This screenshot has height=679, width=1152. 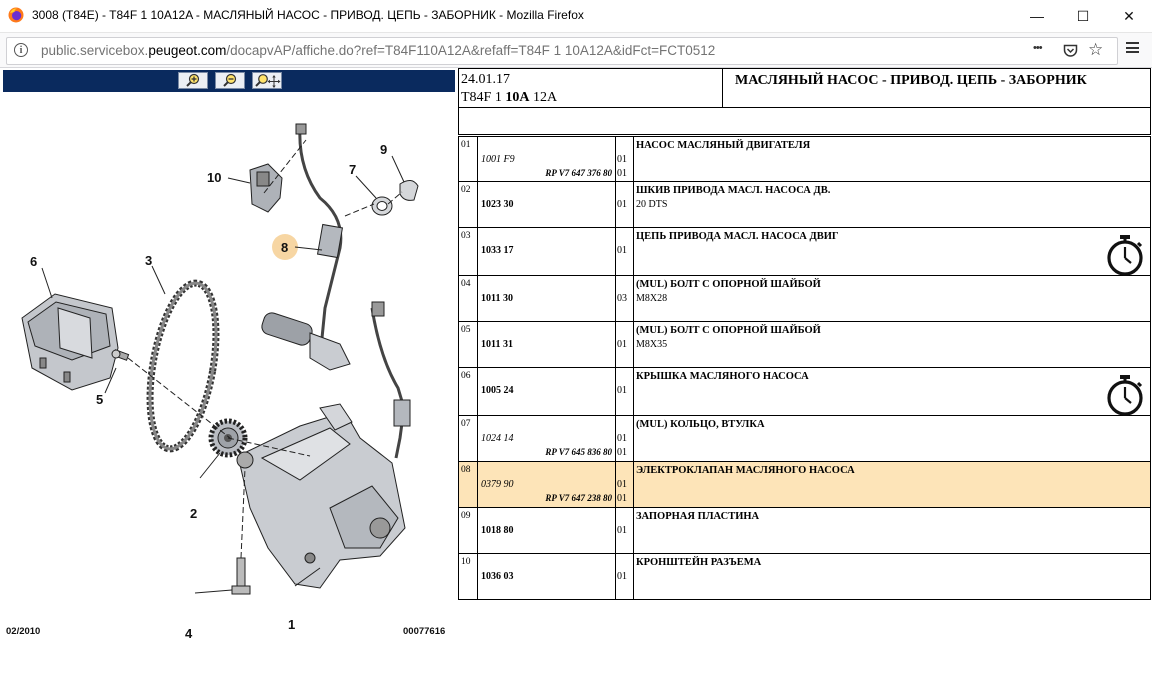 What do you see at coordinates (193, 80) in the screenshot?
I see `zoom-in-button` at bounding box center [193, 80].